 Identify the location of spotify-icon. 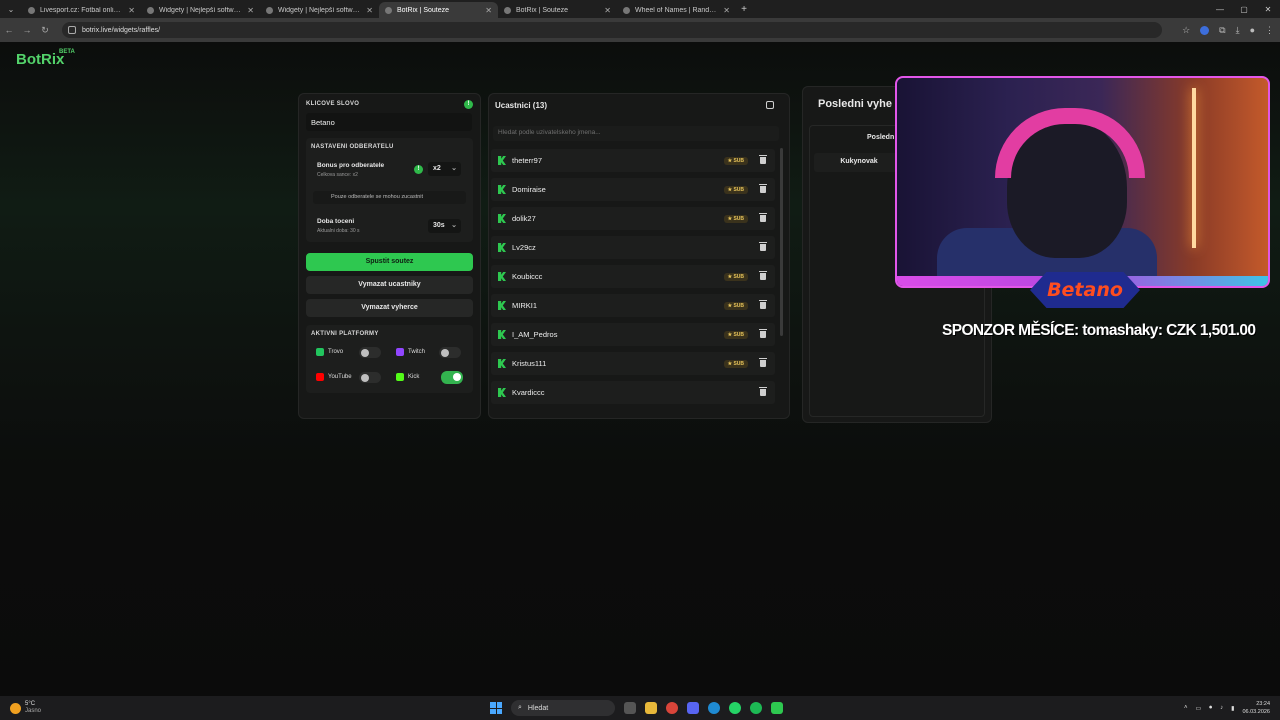
(756, 708).